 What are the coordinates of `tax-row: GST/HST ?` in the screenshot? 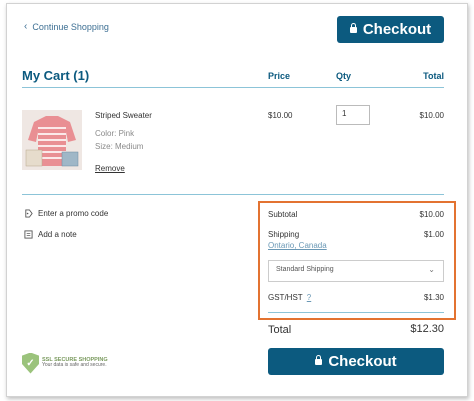 It's located at (289, 297).